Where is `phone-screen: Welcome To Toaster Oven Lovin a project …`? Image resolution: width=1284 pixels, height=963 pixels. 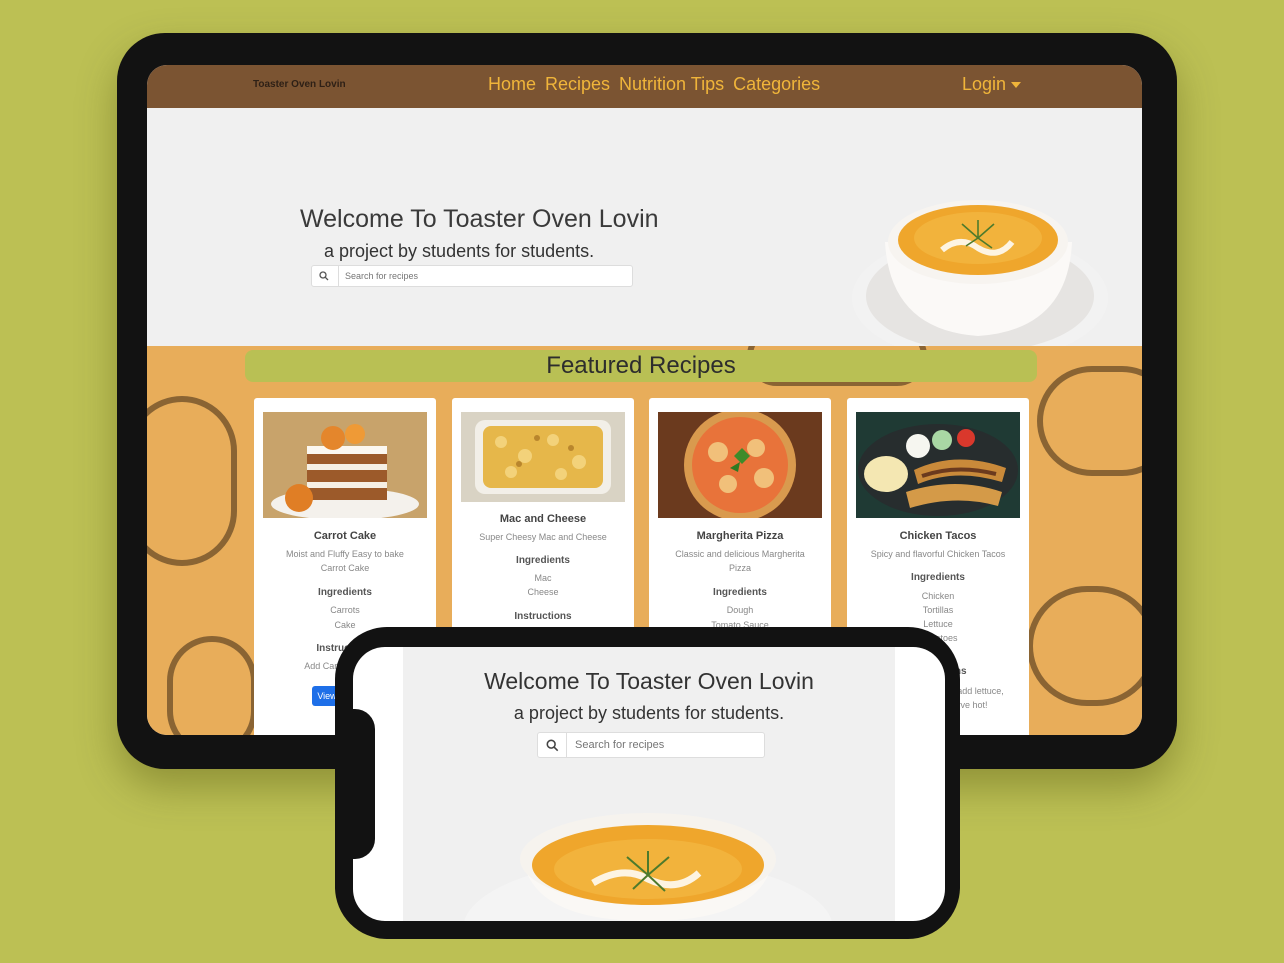
phone-screen: Welcome To Toaster Oven Lovin a project … is located at coordinates (649, 784).